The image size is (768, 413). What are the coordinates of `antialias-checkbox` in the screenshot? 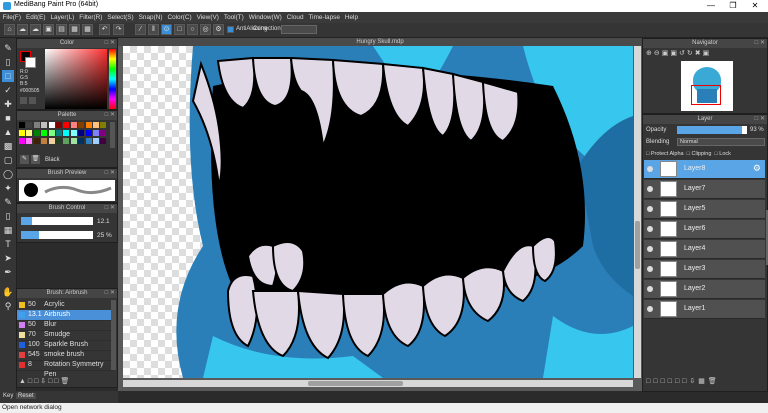 It's located at (230, 29).